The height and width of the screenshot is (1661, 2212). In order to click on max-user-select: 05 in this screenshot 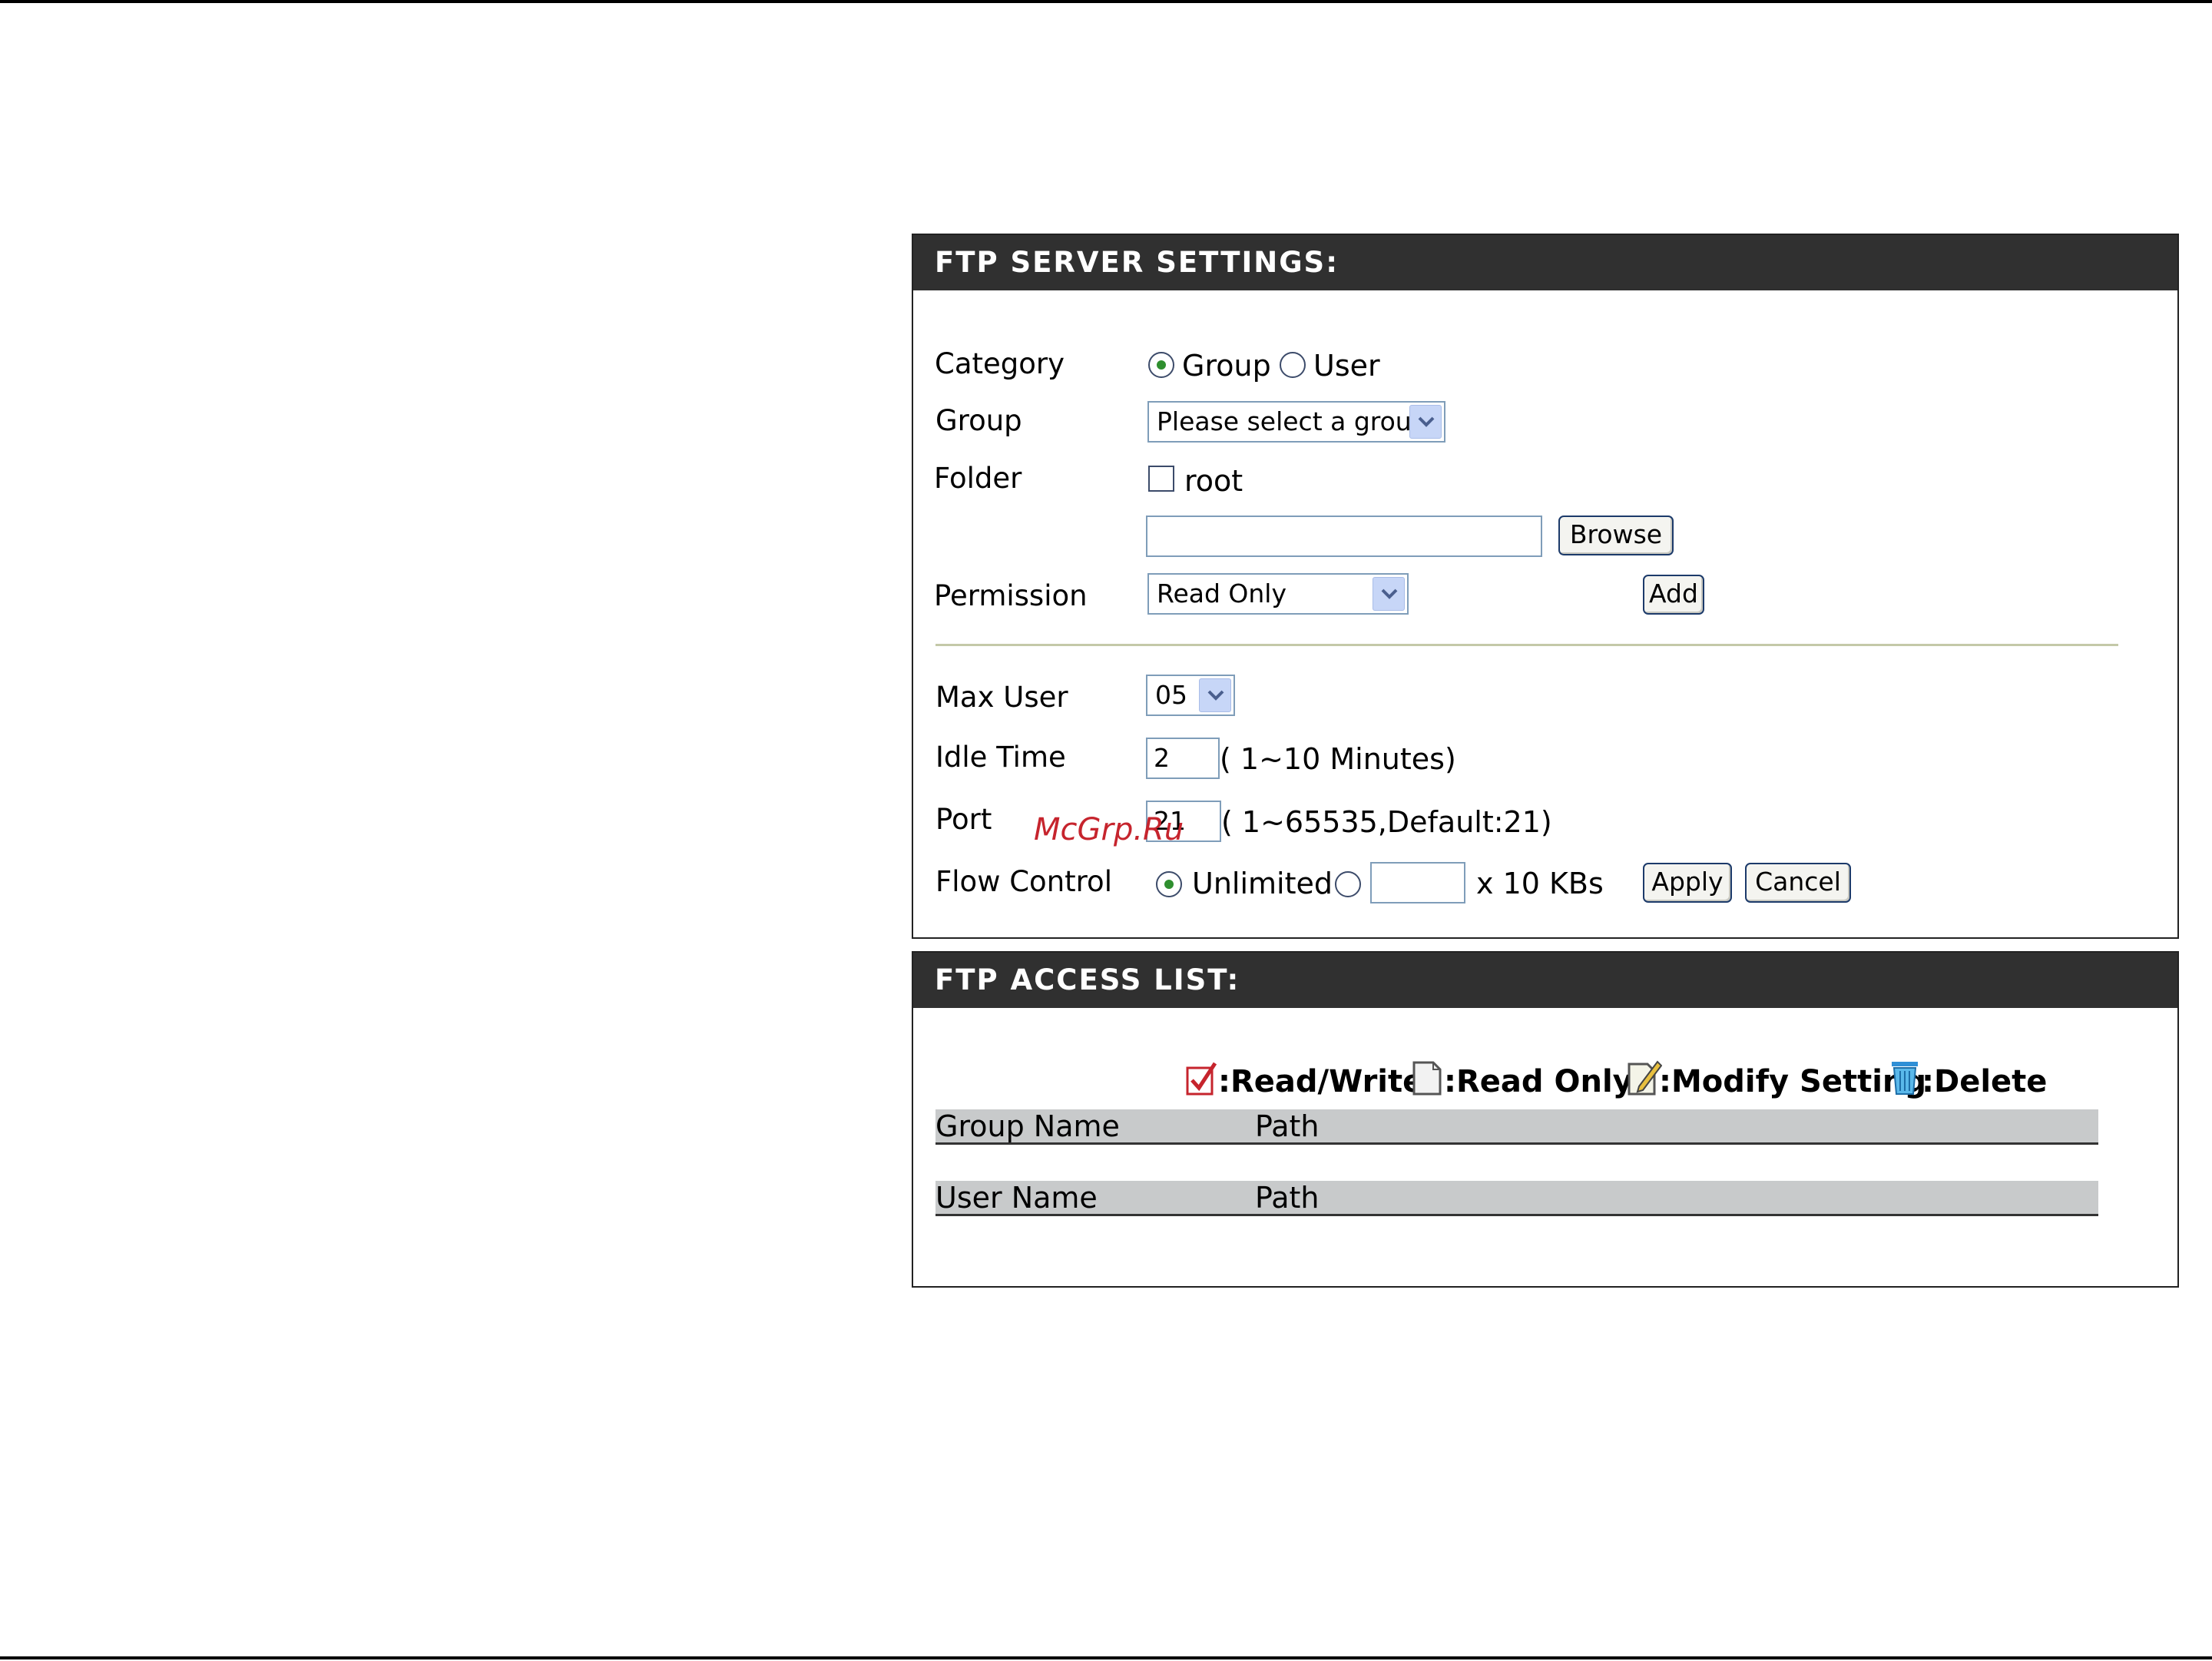, I will do `click(1190, 695)`.